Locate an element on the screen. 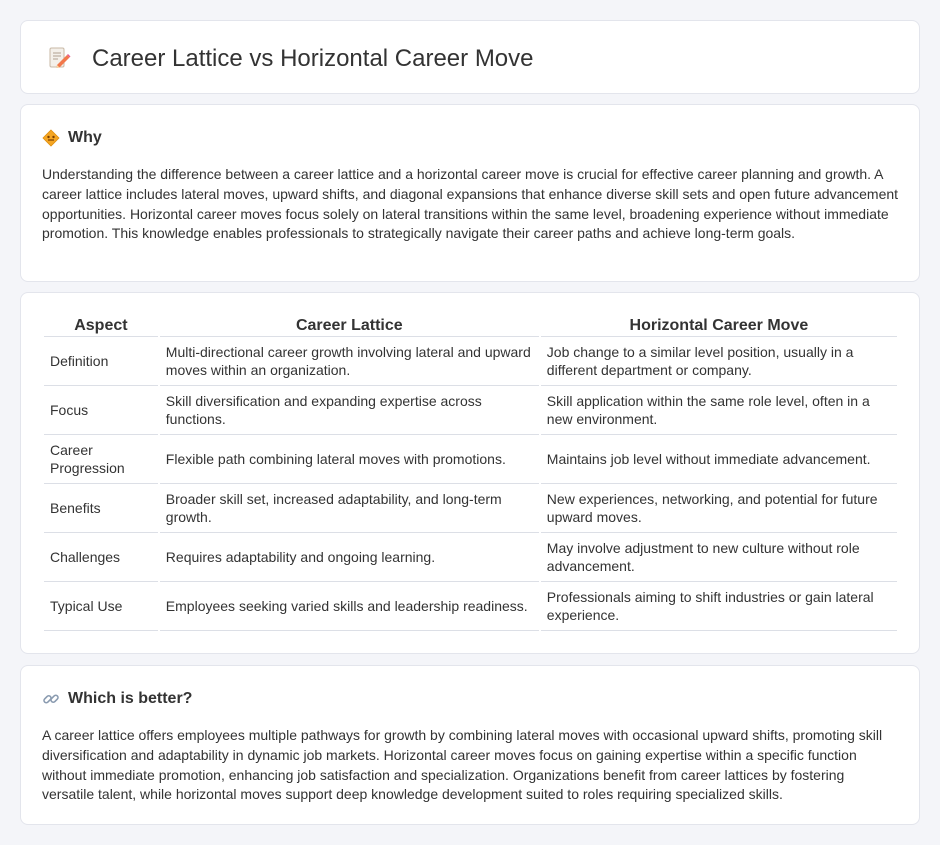 The height and width of the screenshot is (845, 940). diamond-warning-icon is located at coordinates (51, 138).